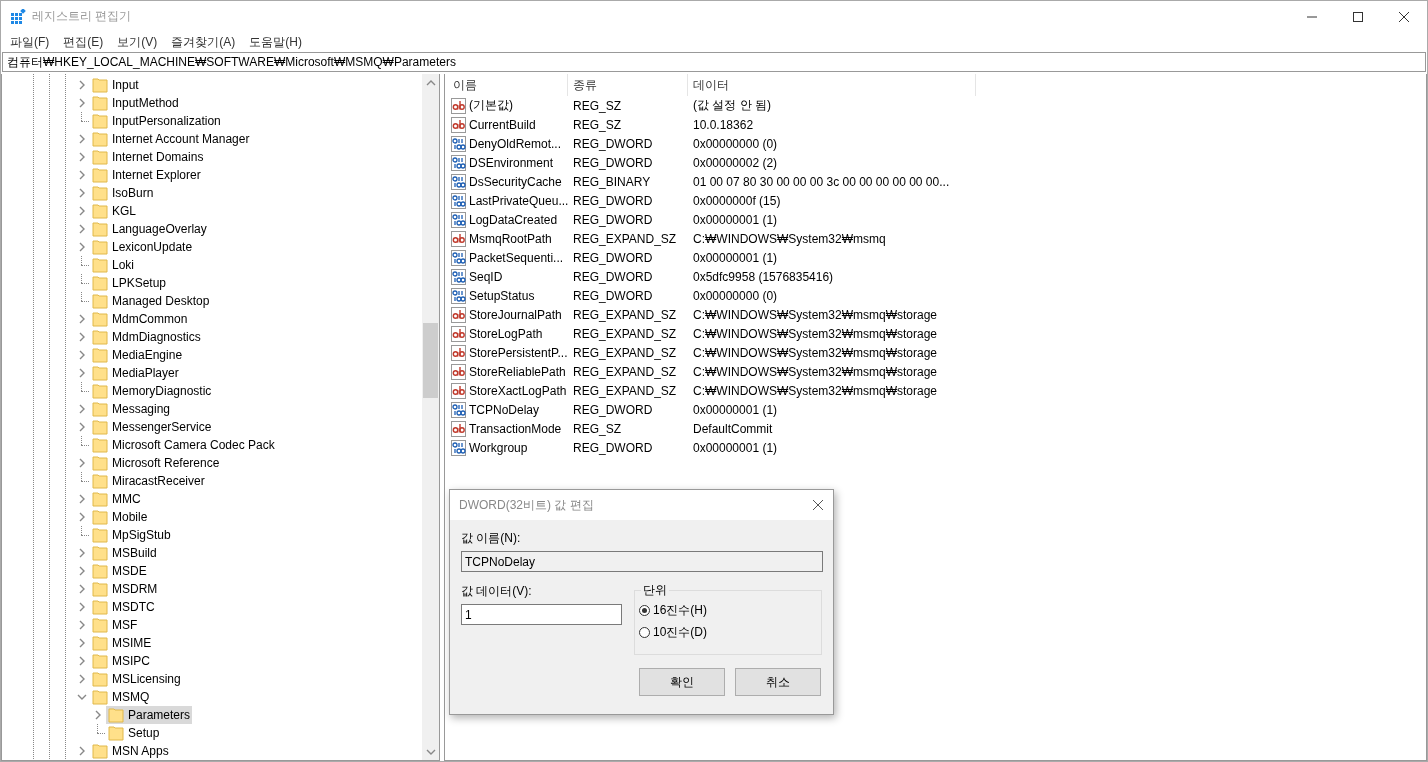 The image size is (1428, 762). What do you see at coordinates (140, 319) in the screenshot?
I see `tree-item: MdmCommon` at bounding box center [140, 319].